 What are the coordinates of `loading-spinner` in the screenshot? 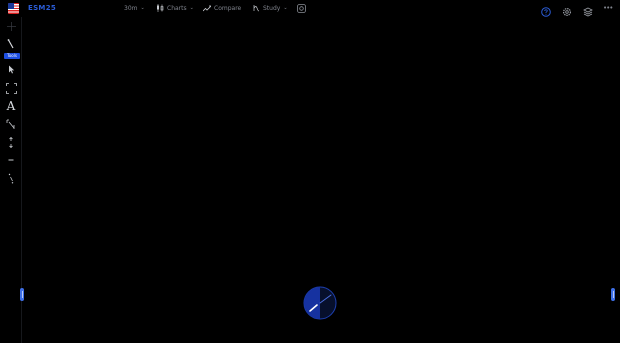 It's located at (320, 303).